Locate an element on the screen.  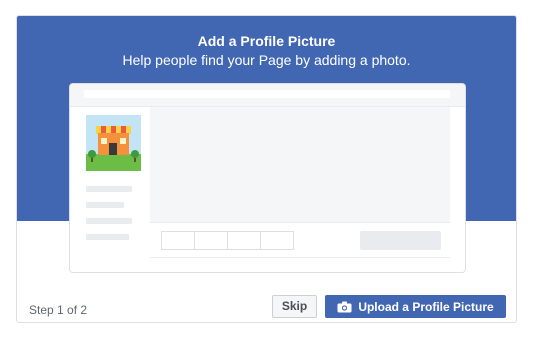
preview-topbar is located at coordinates (267, 95).